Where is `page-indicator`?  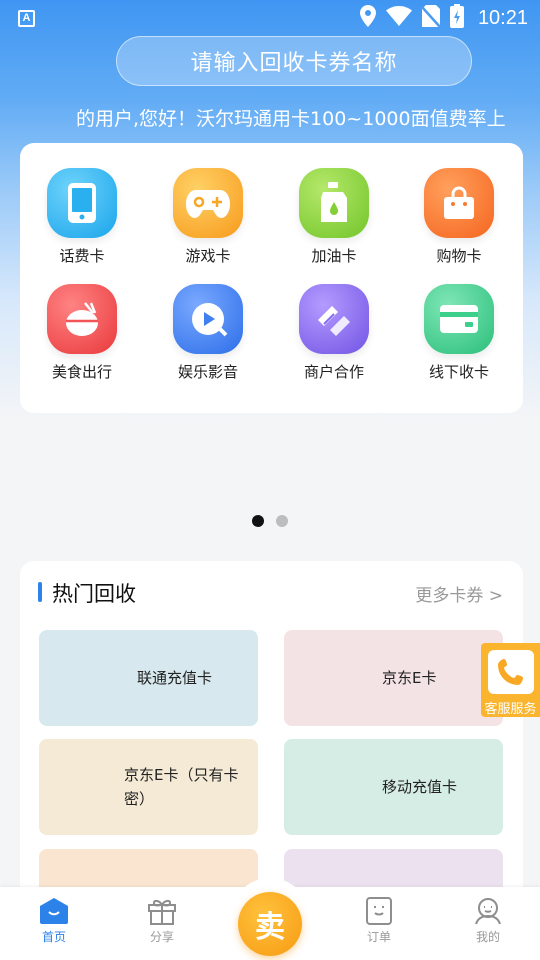 page-indicator is located at coordinates (270, 521).